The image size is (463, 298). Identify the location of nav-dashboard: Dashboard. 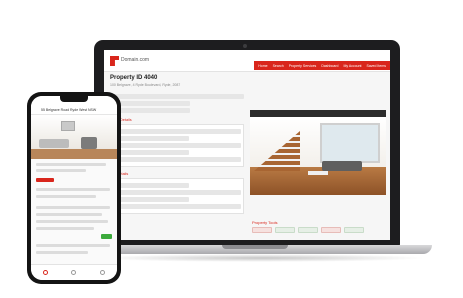
(329, 66).